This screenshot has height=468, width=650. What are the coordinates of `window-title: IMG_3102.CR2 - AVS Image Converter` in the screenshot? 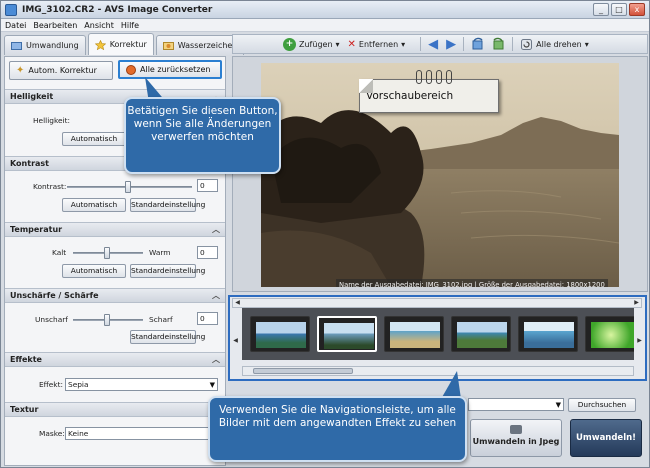 It's located at (117, 9).